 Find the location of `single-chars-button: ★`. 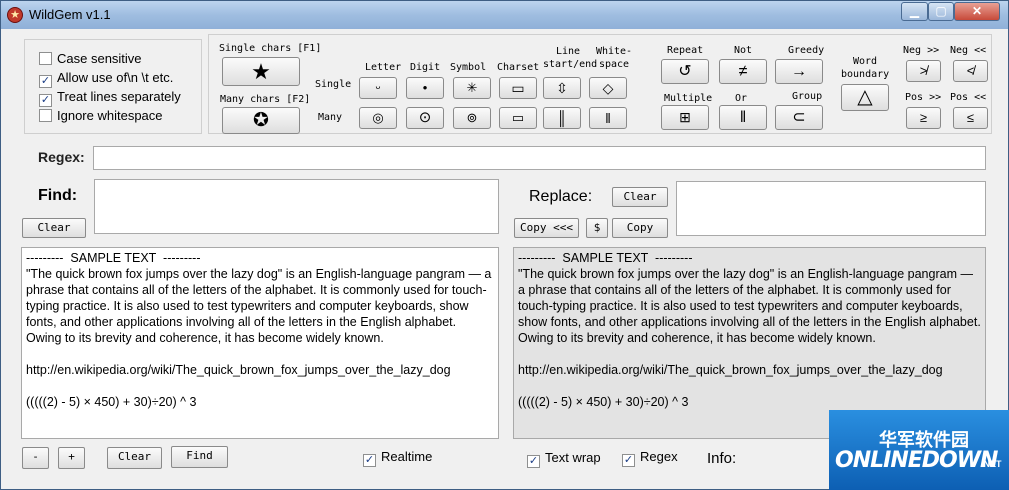

single-chars-button: ★ is located at coordinates (261, 71).